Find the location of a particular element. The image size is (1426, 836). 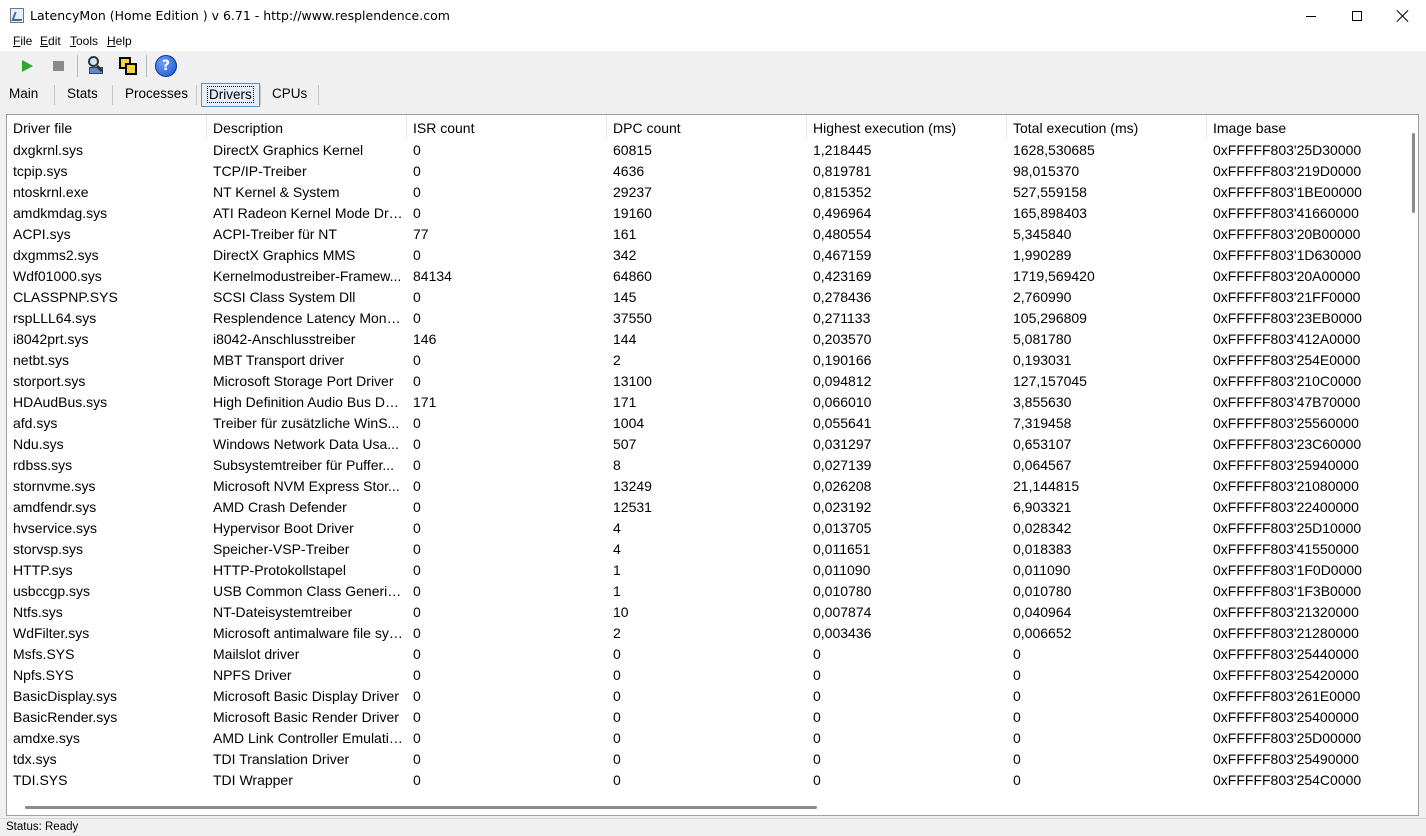

cell-image-base: 0xFFFFF803'41550000 is located at coordinates (1286, 549).